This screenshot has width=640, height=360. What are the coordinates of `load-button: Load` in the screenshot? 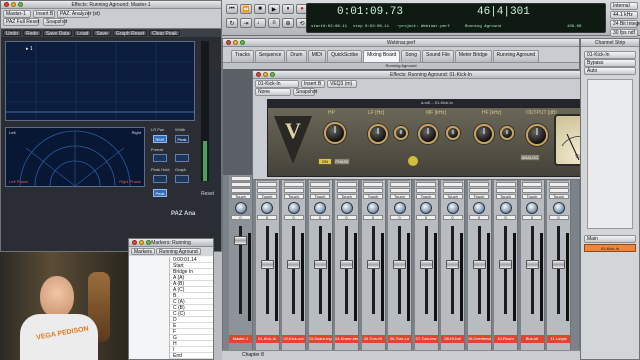 It's located at (83, 33).